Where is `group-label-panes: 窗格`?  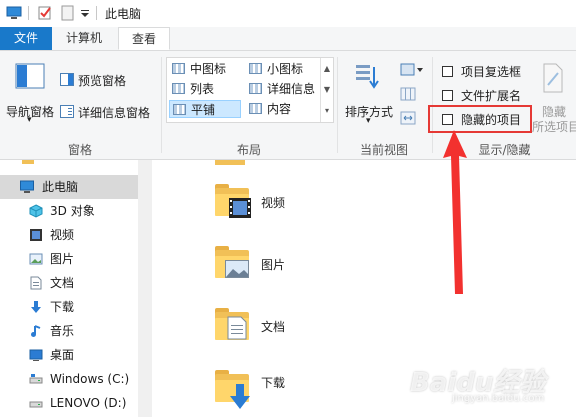 group-label-panes: 窗格 is located at coordinates (79, 150).